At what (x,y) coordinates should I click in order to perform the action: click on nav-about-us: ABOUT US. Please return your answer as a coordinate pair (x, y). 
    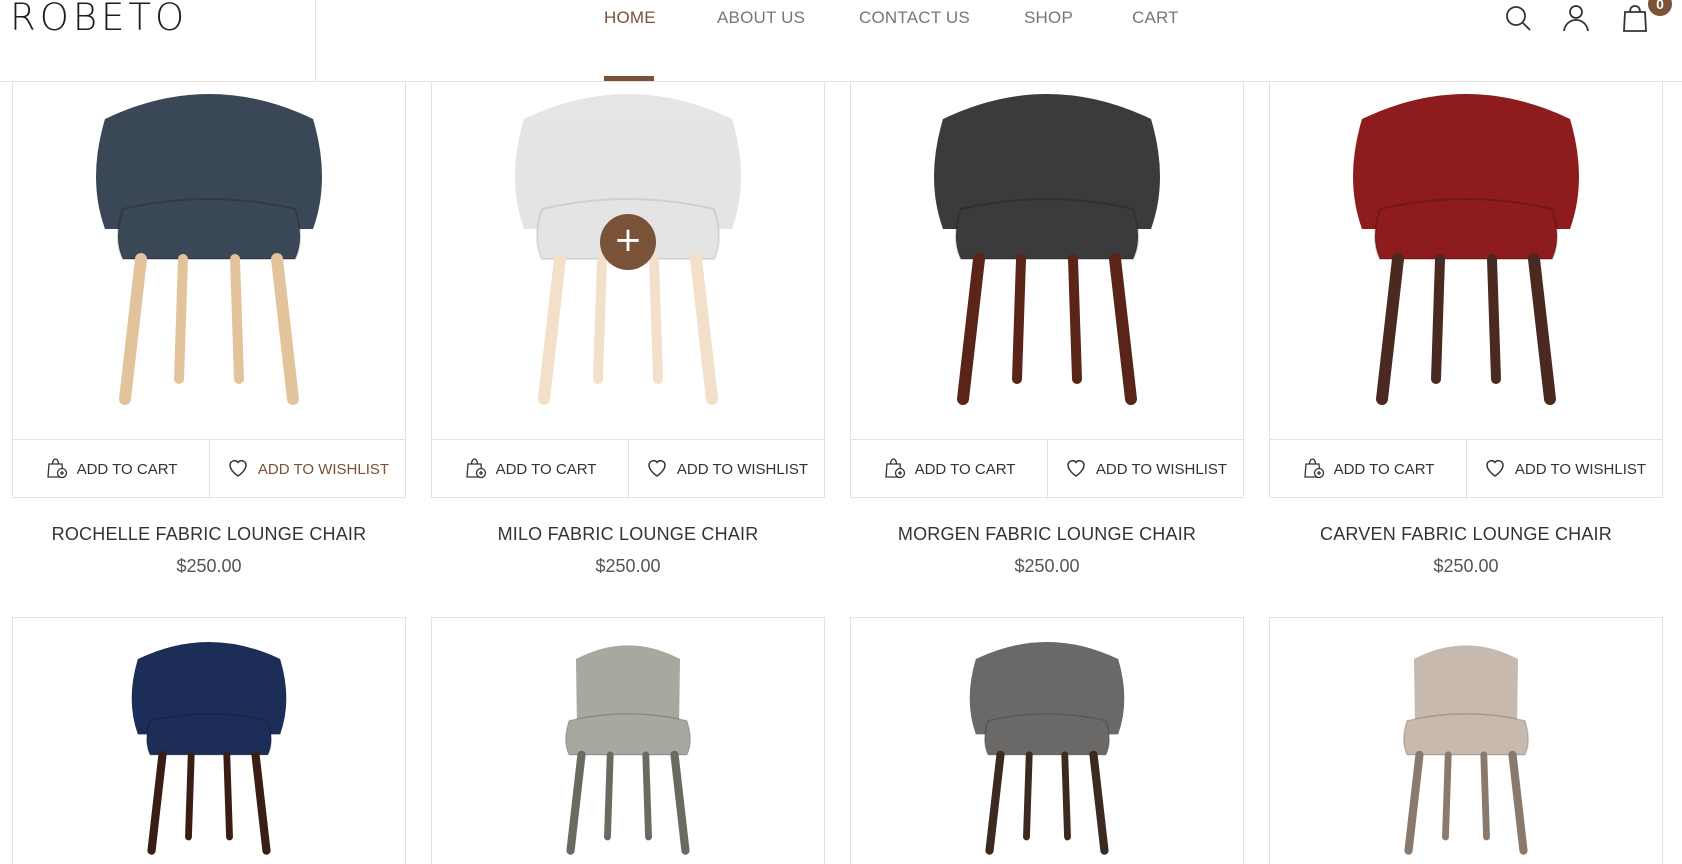
    Looking at the image, I should click on (761, 18).